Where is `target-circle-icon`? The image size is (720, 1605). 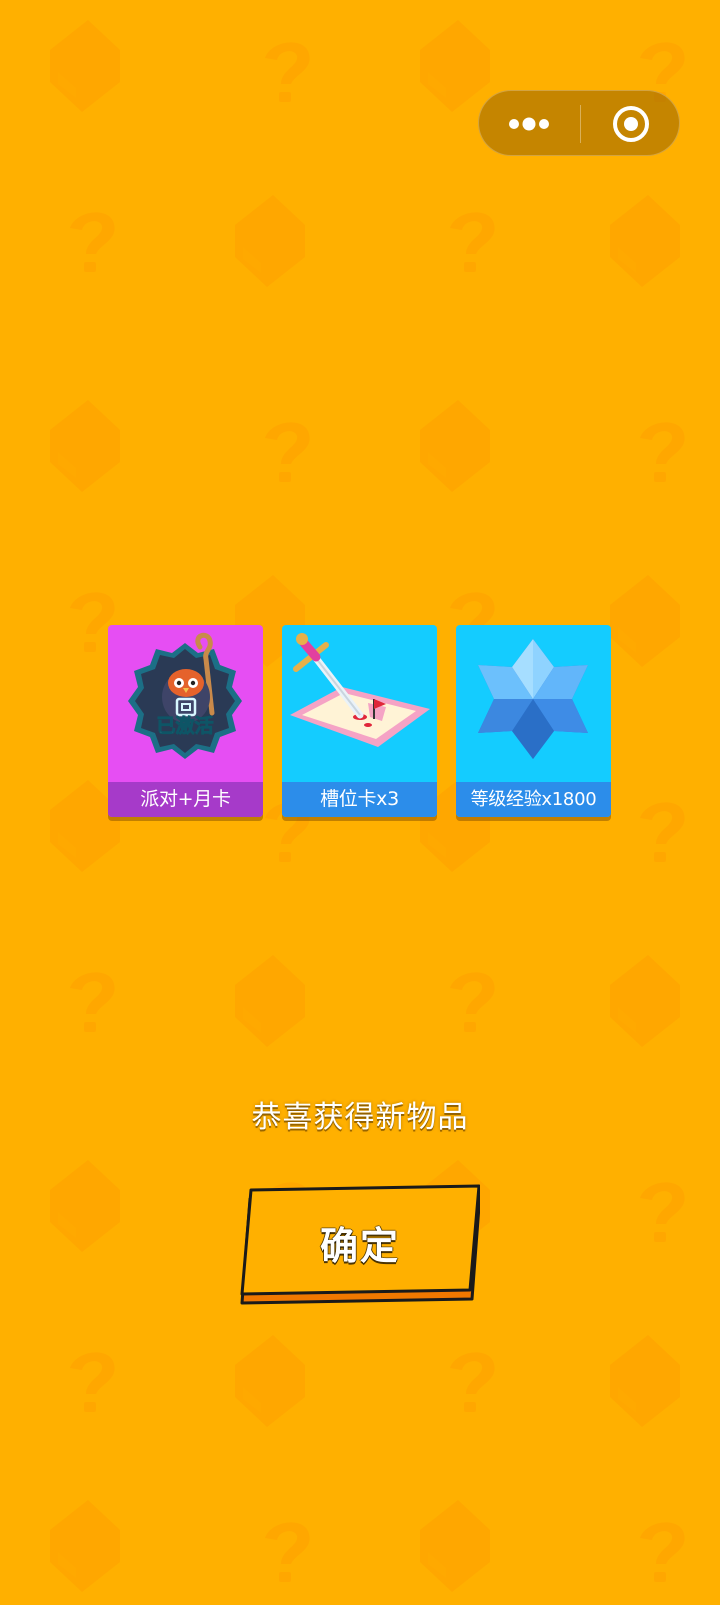 target-circle-icon is located at coordinates (631, 124).